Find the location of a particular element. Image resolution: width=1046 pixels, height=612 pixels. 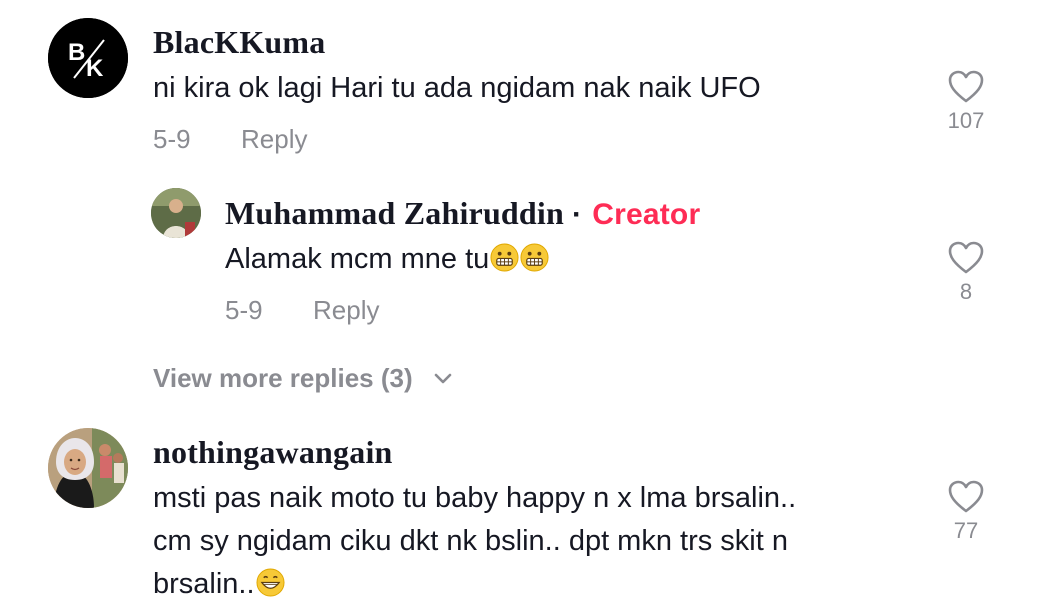

creator-badge: Creator is located at coordinates (646, 214).